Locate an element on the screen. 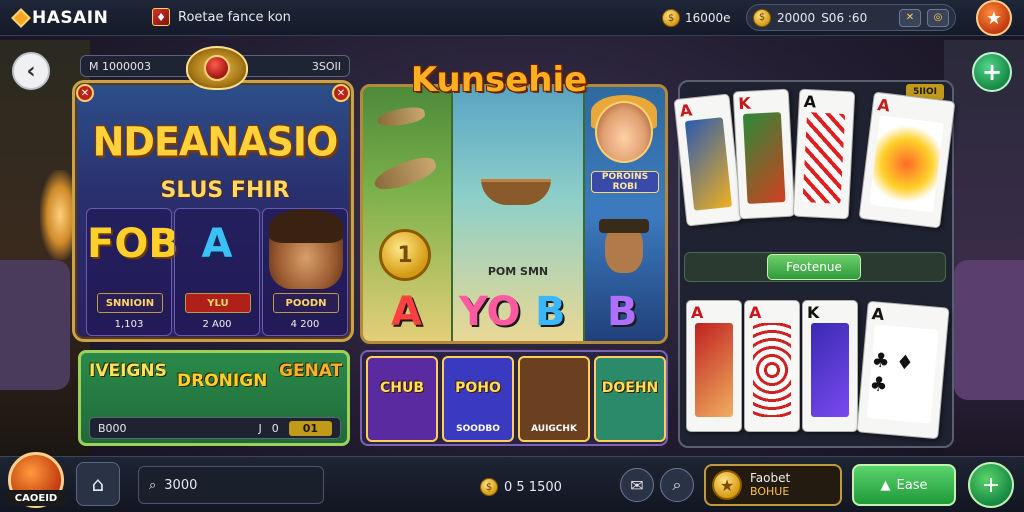 This screenshot has width=1024, height=512. reel-value: 4 200 is located at coordinates (305, 324).